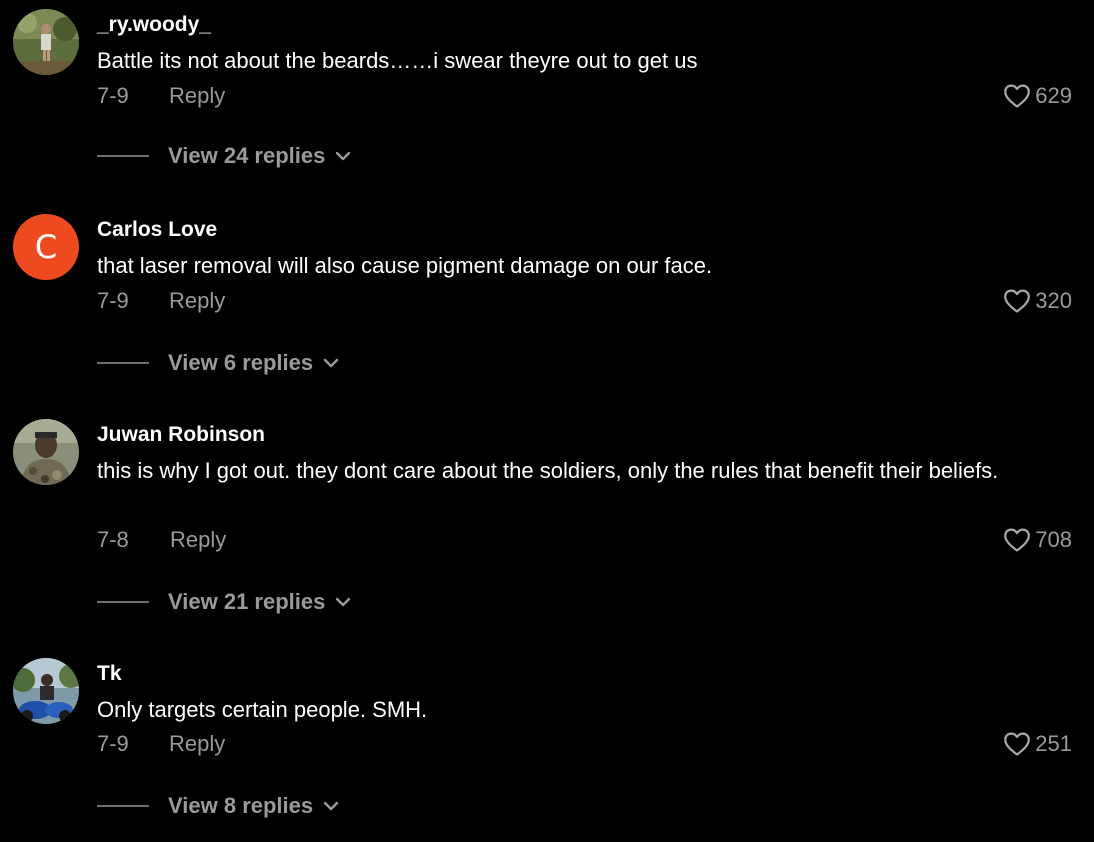  Describe the element at coordinates (113, 539) in the screenshot. I see `comment-date: 7-8` at that location.